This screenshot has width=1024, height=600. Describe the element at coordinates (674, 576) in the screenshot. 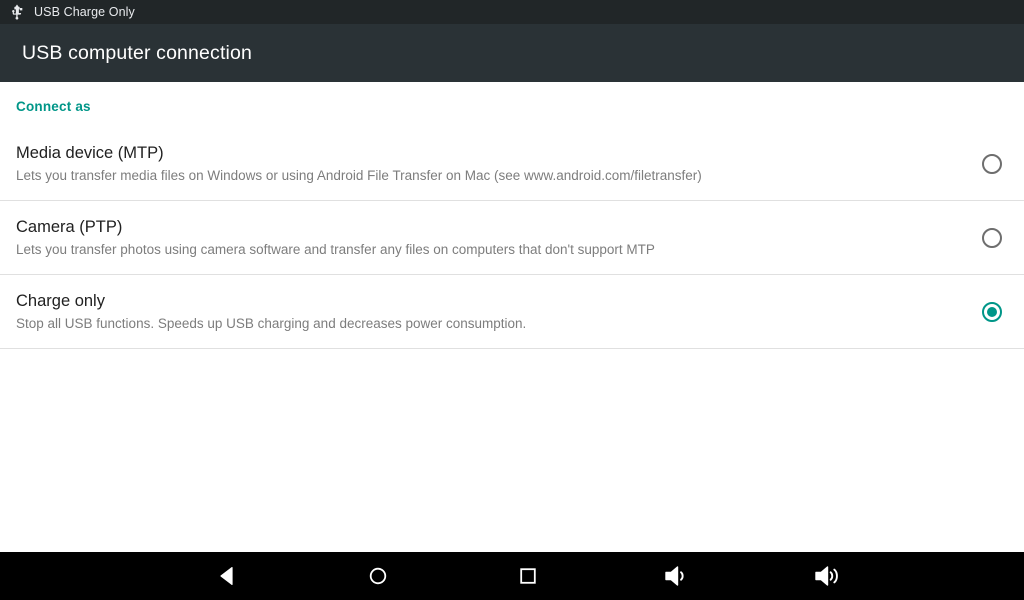

I see `volume-down-icon` at that location.